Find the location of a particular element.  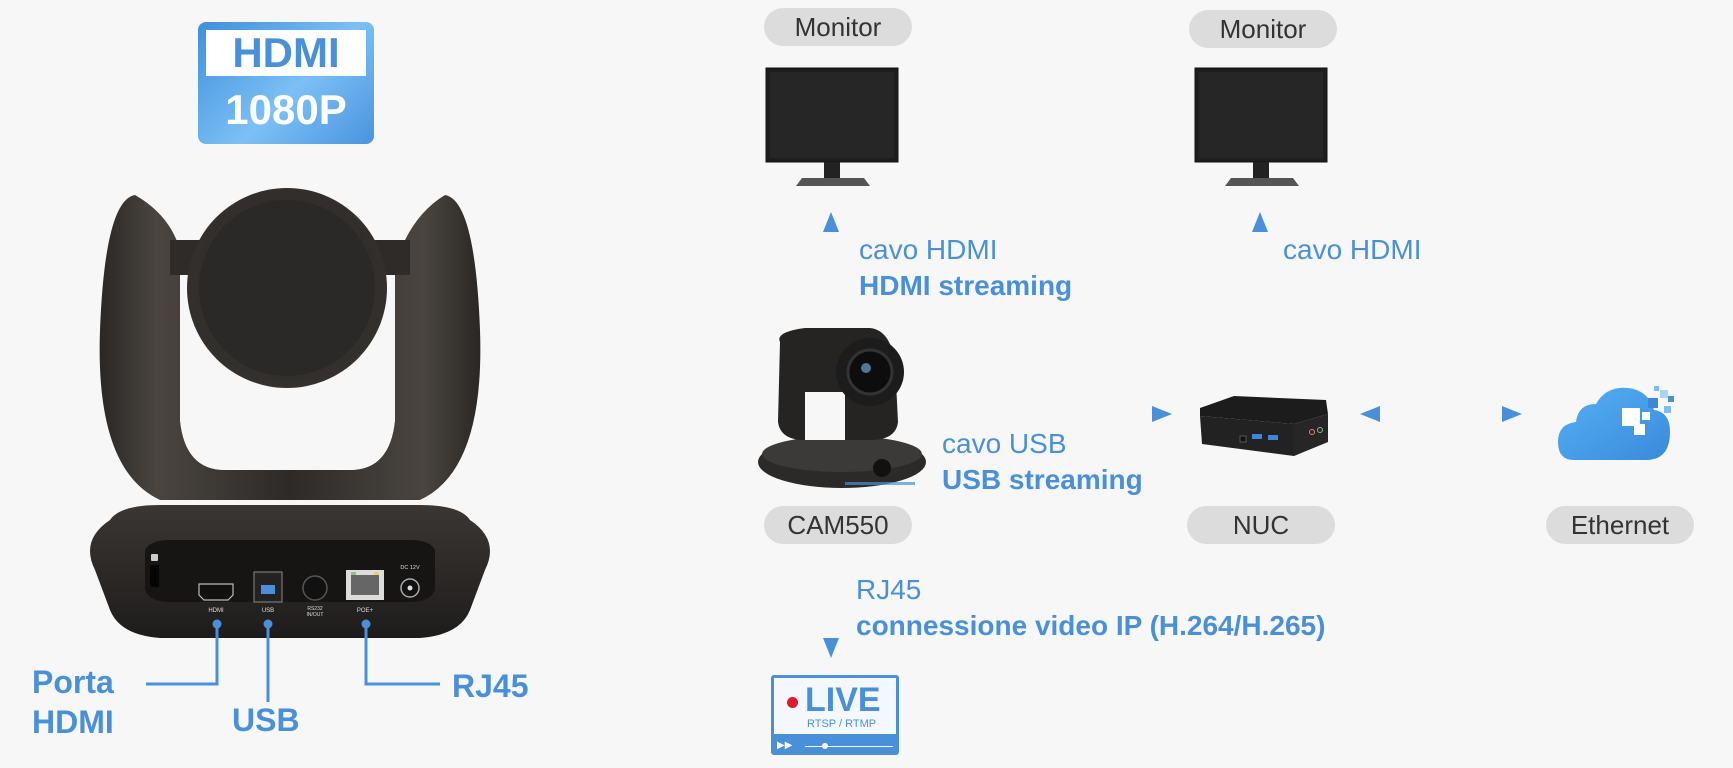

arrow-nuc-to-monitor-right is located at coordinates (1260, 290).